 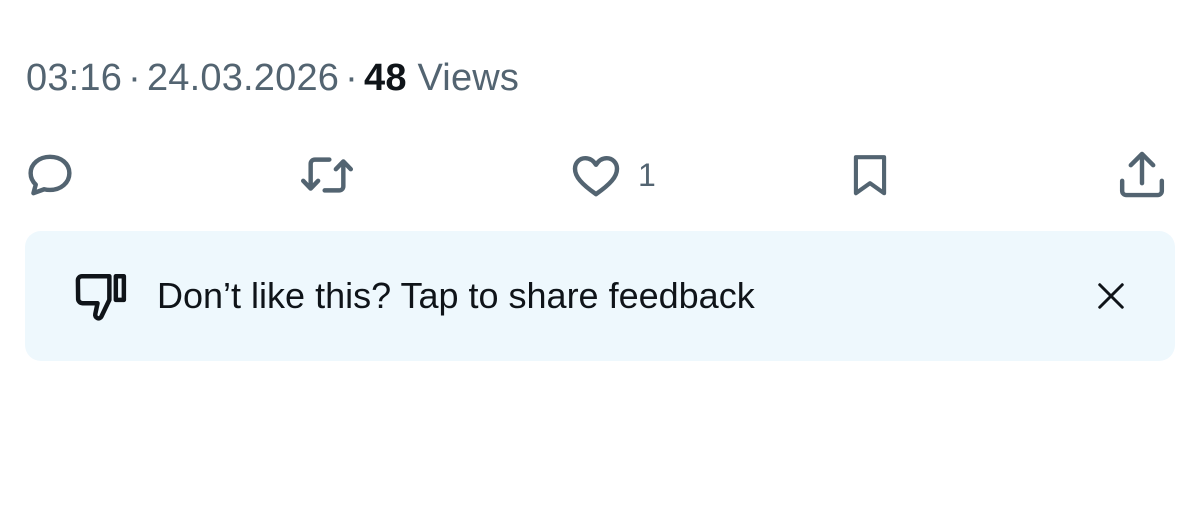 I want to click on share-button, so click(x=1142, y=175).